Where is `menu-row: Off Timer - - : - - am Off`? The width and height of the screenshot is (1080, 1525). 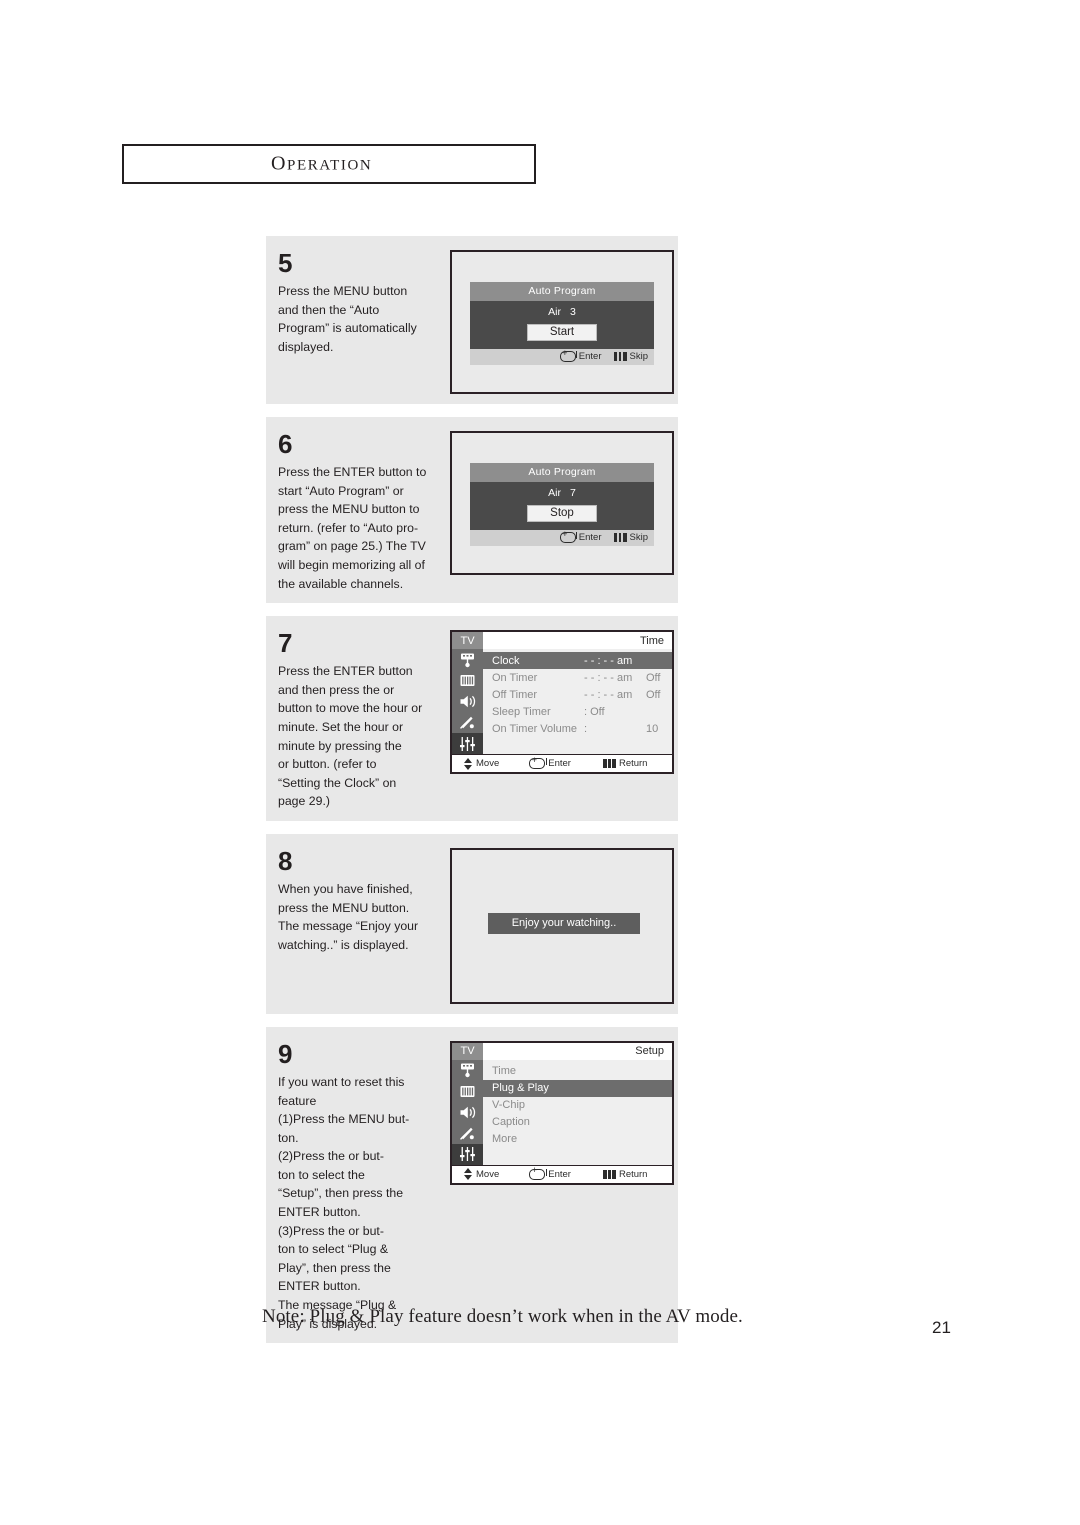
menu-row: Off Timer - - : - - am Off is located at coordinates (577, 694).